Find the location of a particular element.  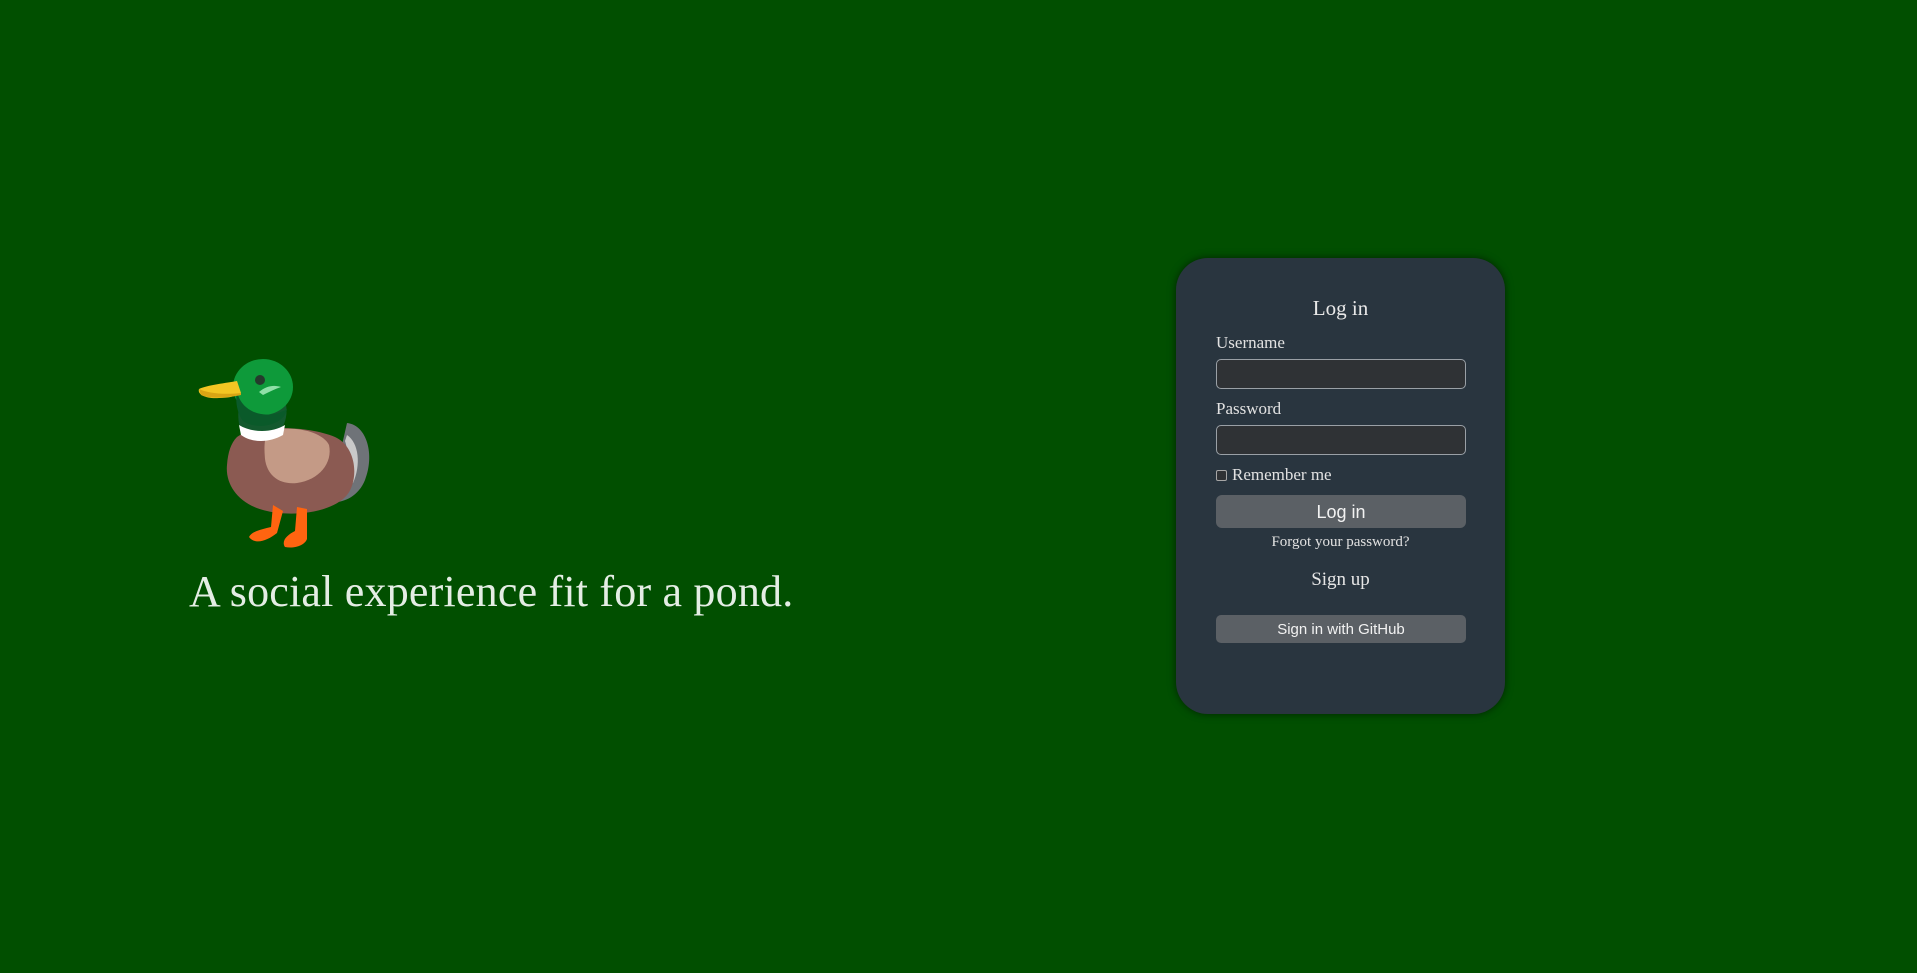

tagline: A social experience fit for a pond. is located at coordinates (491, 591).